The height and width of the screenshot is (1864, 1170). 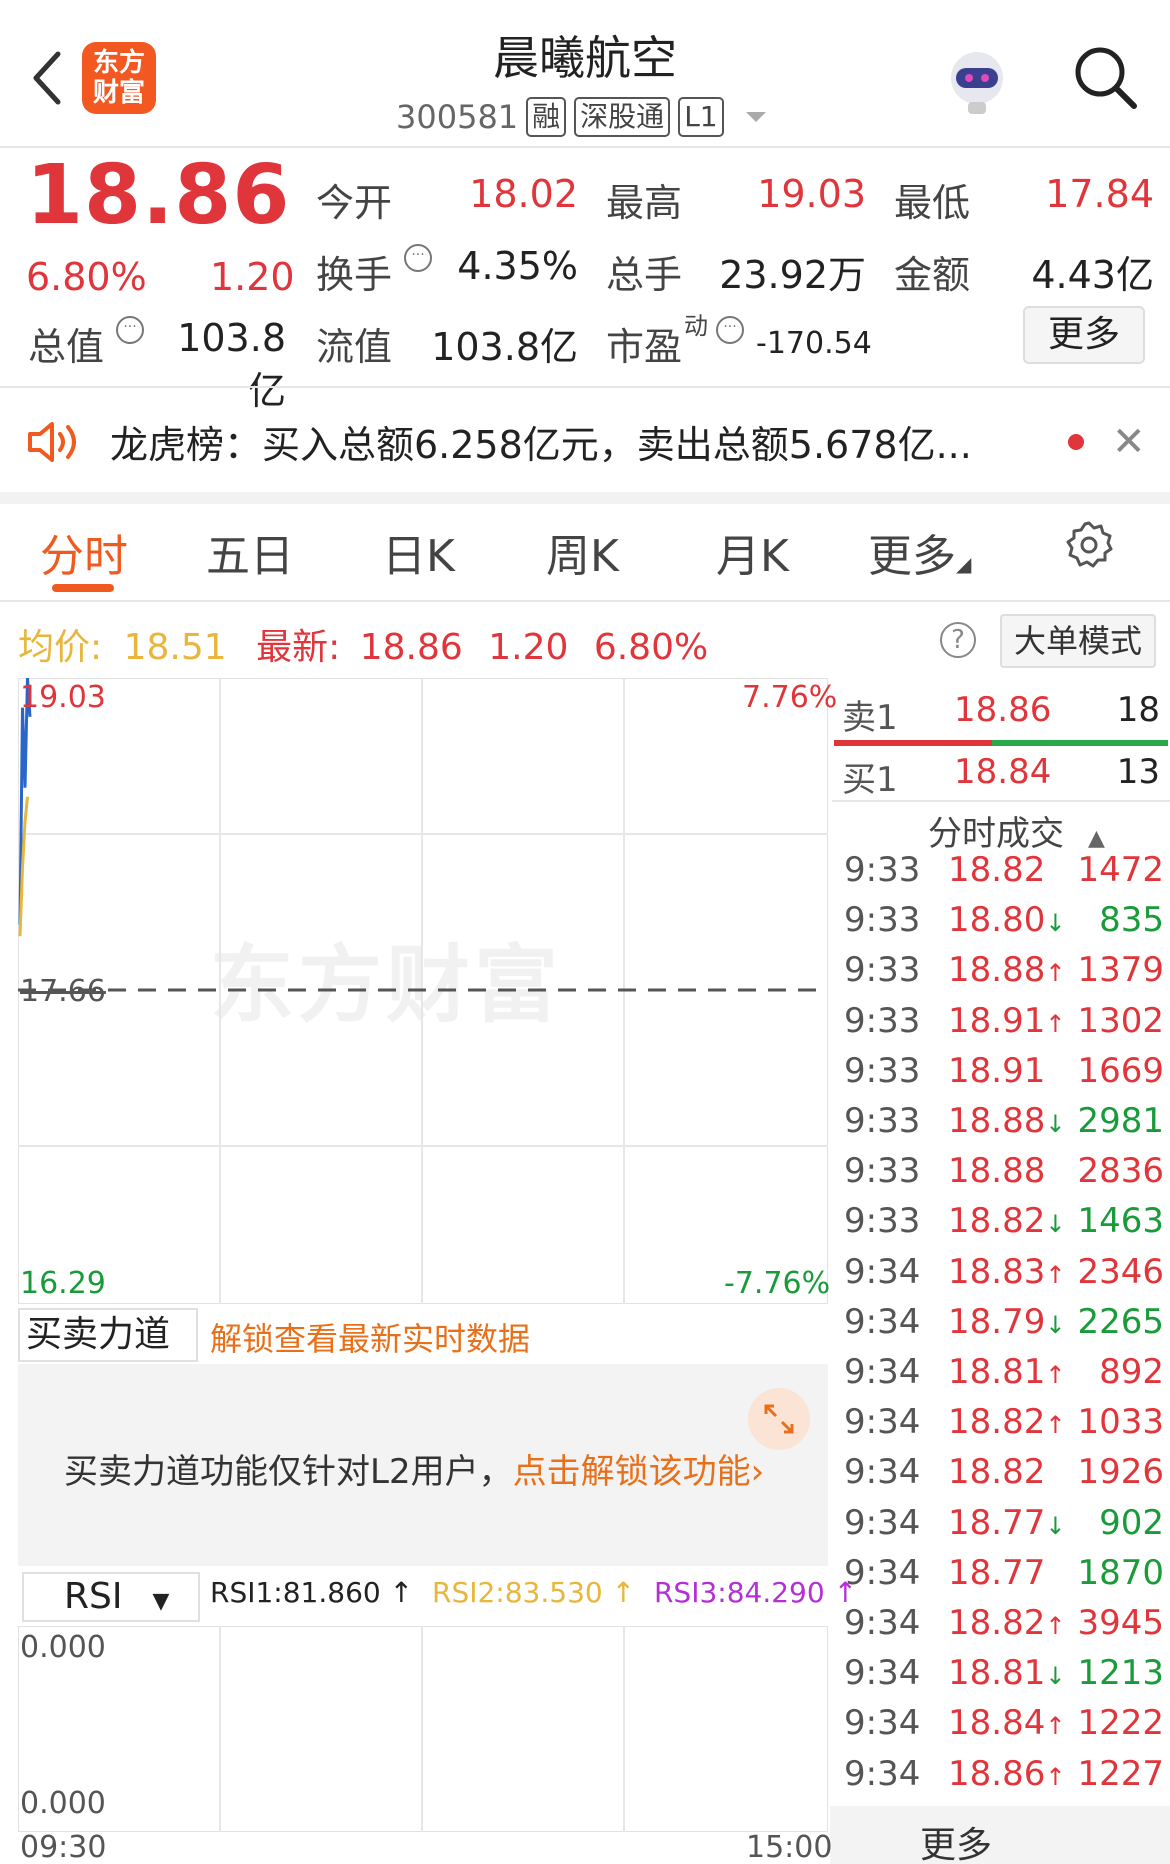 I want to click on last-price: 18.86, so click(x=158, y=195).